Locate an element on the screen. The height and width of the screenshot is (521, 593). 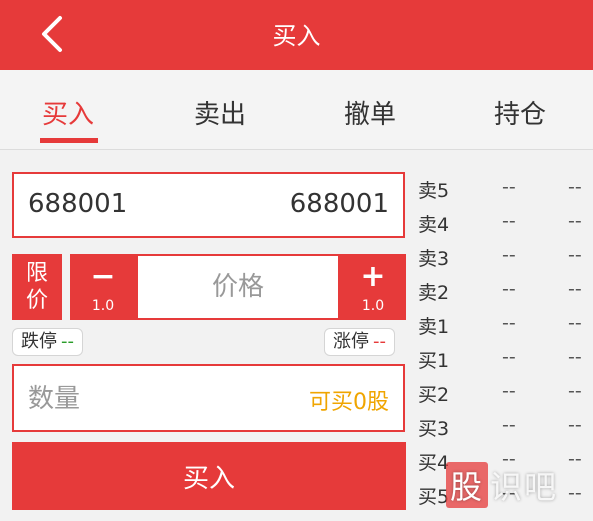
level-label: 买3 is located at coordinates (434, 429).